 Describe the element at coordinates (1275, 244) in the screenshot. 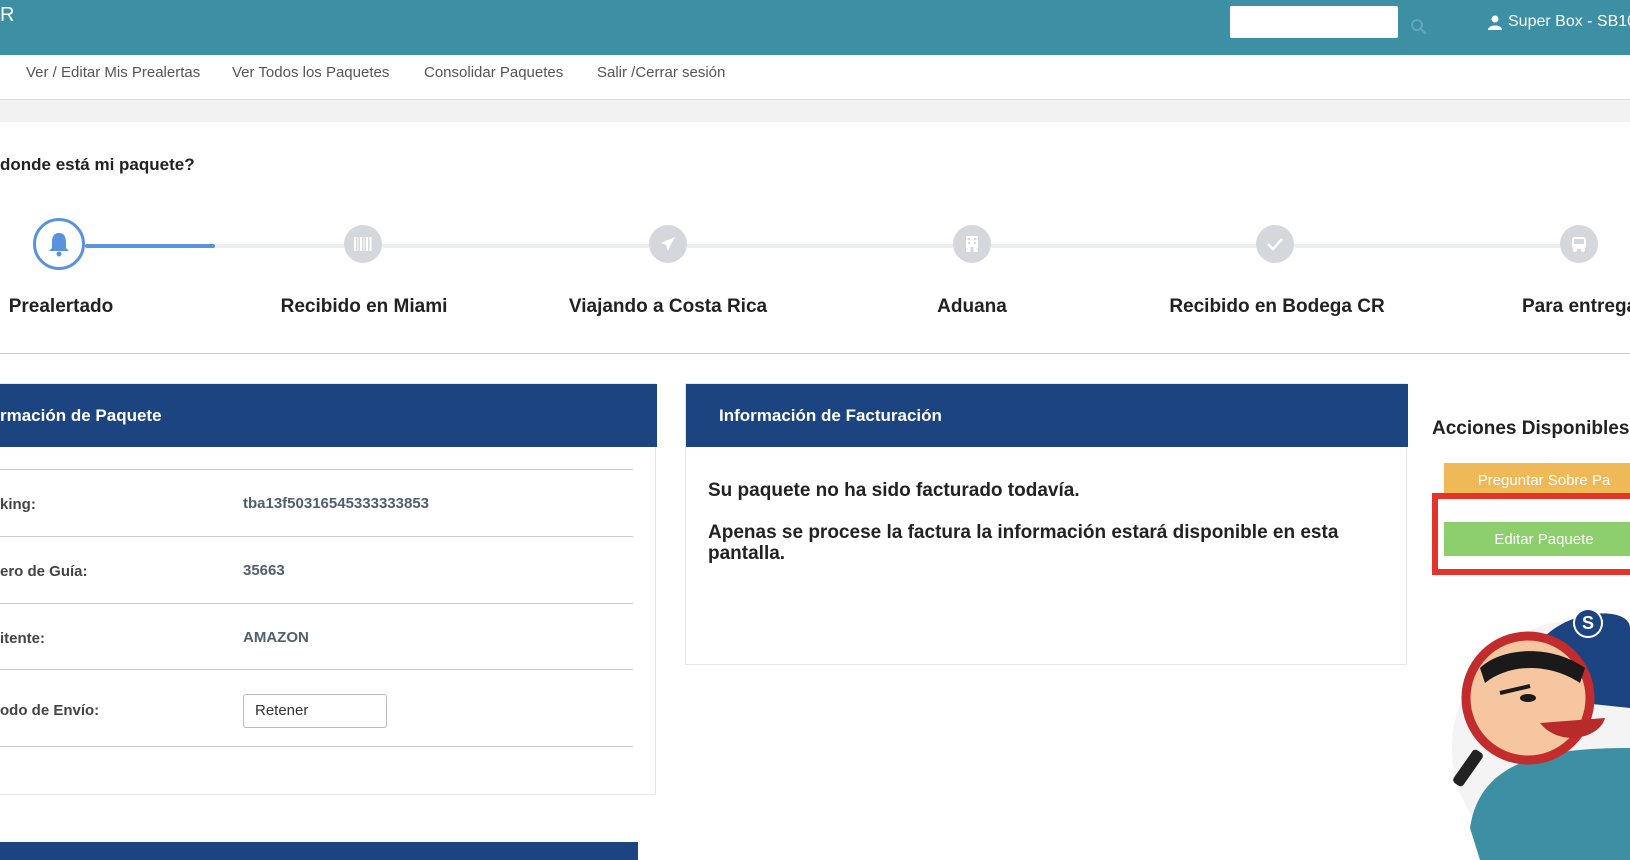

I see `step-bodega-check-icon` at that location.